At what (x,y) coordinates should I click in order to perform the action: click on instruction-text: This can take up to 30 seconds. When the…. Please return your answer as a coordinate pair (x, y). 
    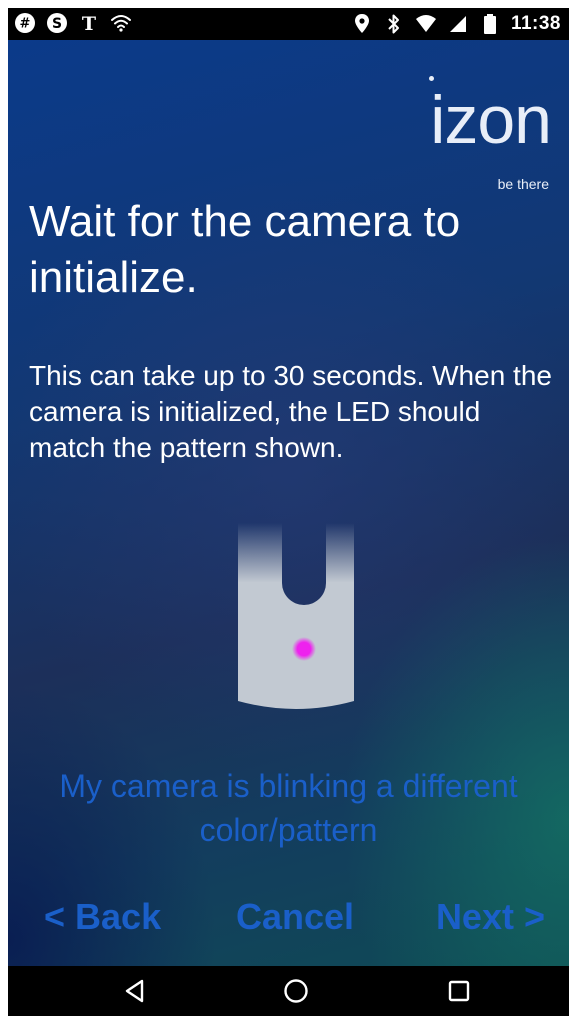
    Looking at the image, I should click on (290, 411).